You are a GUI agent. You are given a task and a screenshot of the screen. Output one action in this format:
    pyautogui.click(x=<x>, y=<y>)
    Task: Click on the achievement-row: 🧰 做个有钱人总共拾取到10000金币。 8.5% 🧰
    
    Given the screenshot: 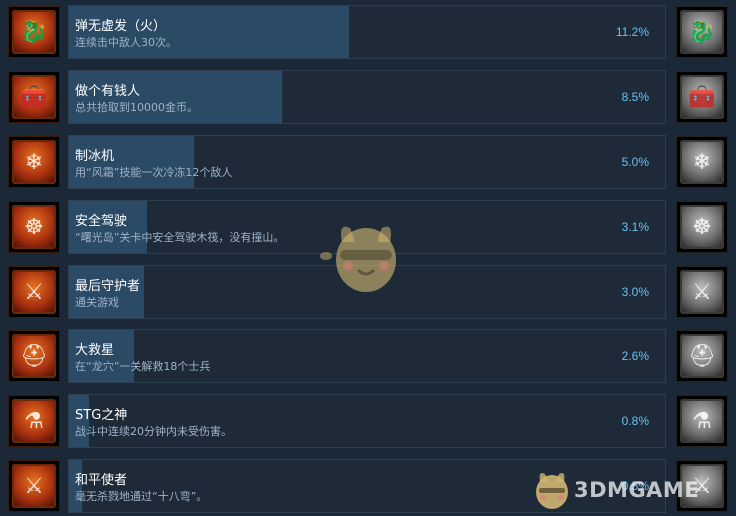 What is the action you would take?
    pyautogui.click(x=368, y=98)
    